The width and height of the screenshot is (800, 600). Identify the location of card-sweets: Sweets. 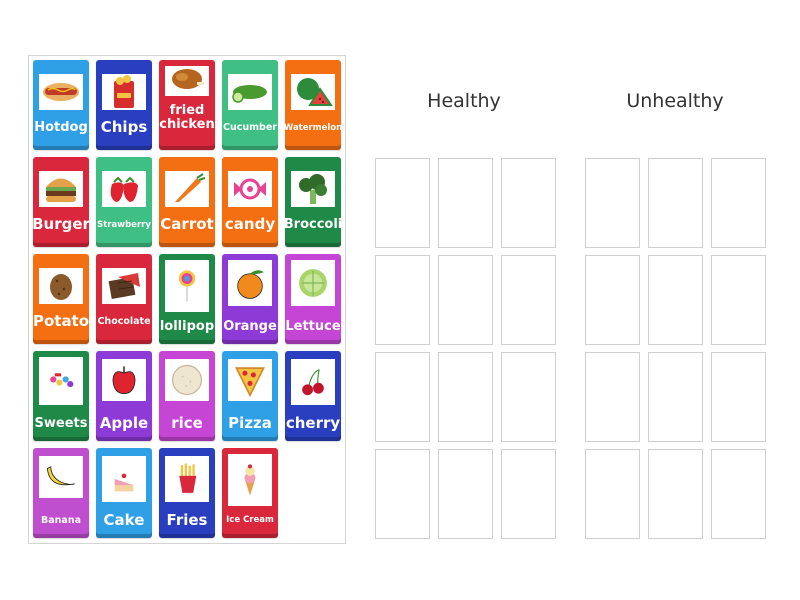
(61, 396).